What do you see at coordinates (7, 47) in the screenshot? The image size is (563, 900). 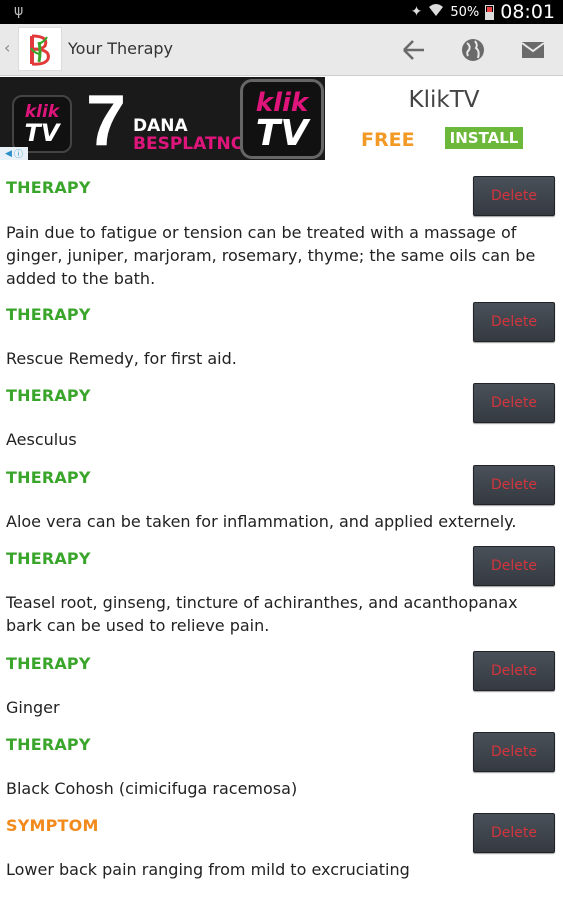 I see `up-caret-icon: ‹` at bounding box center [7, 47].